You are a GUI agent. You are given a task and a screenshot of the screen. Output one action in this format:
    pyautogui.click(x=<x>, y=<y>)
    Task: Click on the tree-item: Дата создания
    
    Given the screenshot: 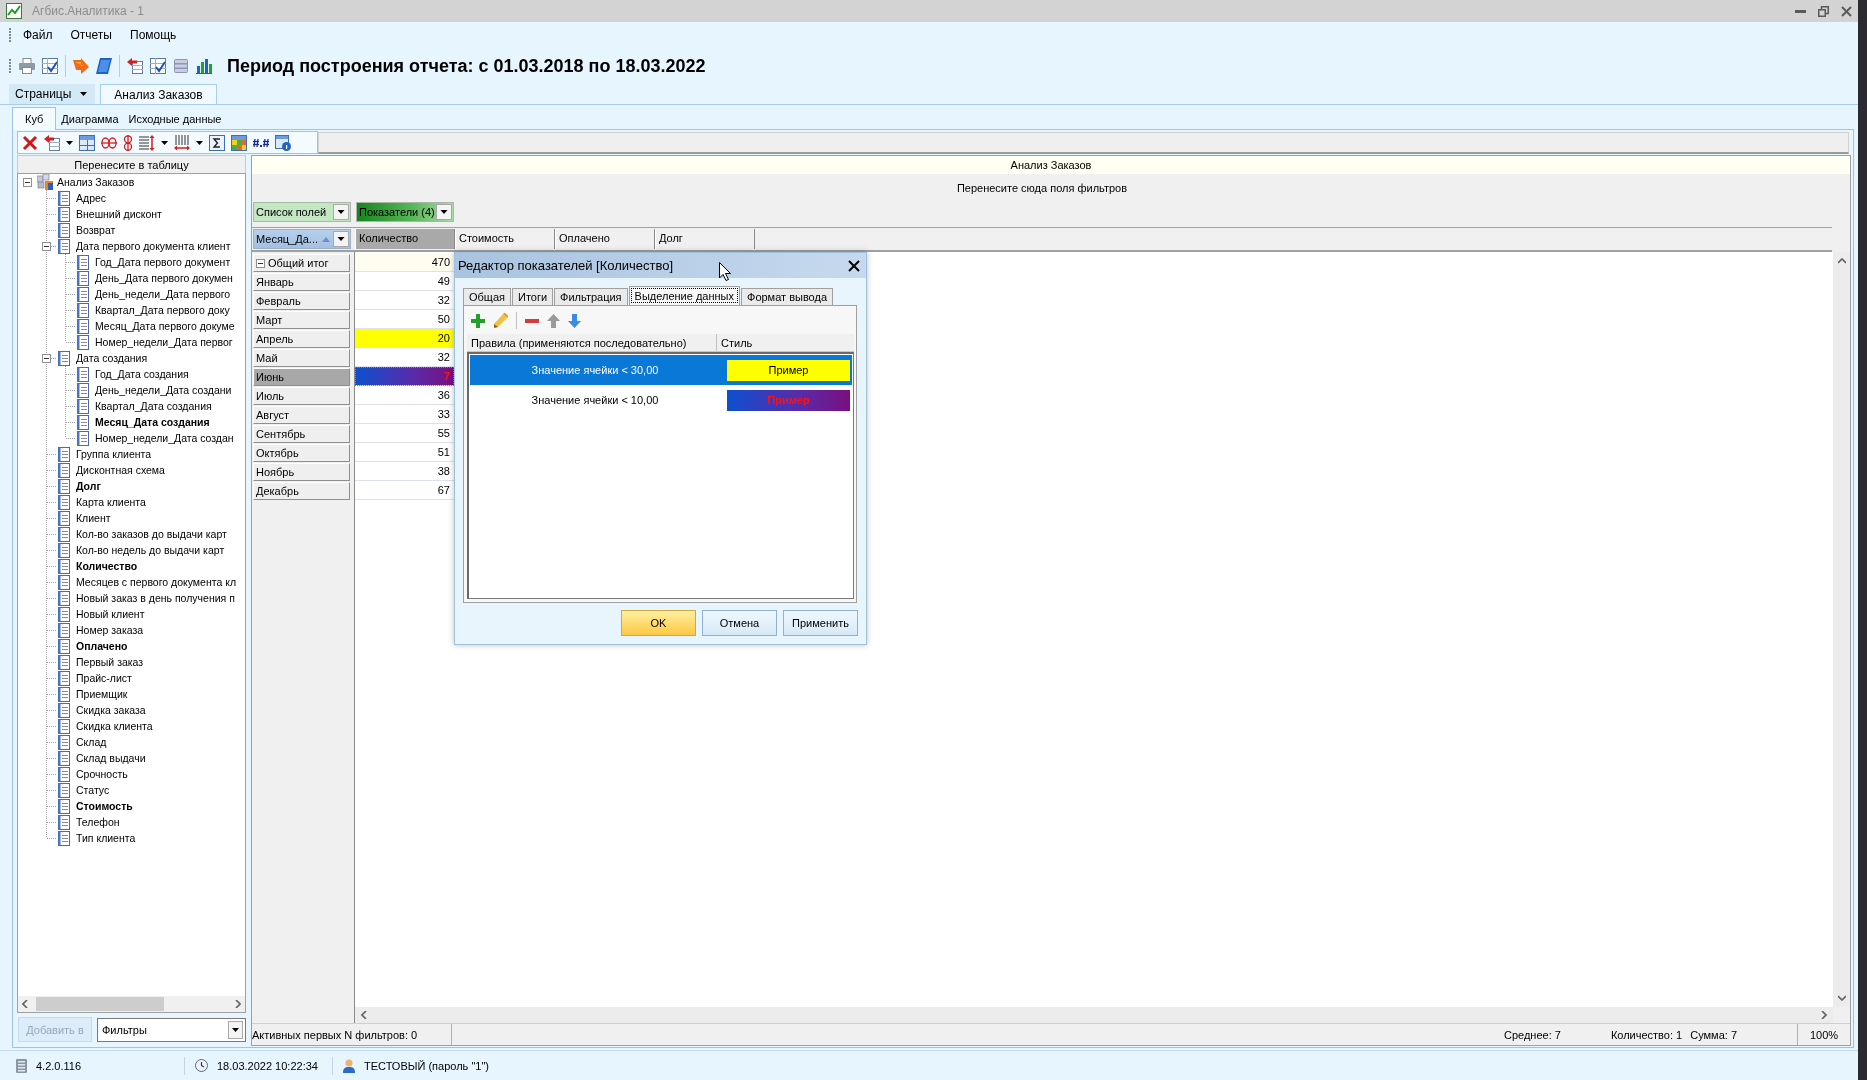 What is the action you would take?
    pyautogui.click(x=112, y=358)
    